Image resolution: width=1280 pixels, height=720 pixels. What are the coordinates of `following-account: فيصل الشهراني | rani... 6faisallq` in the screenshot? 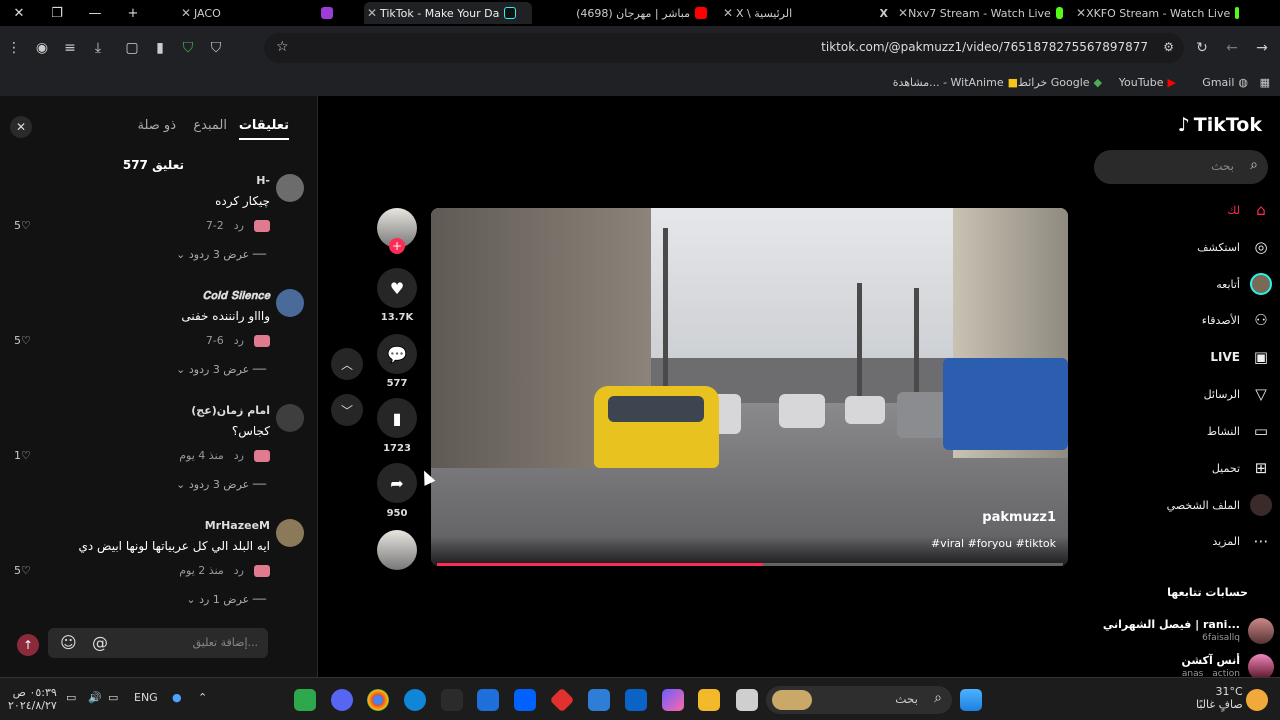 It's located at (1184, 633).